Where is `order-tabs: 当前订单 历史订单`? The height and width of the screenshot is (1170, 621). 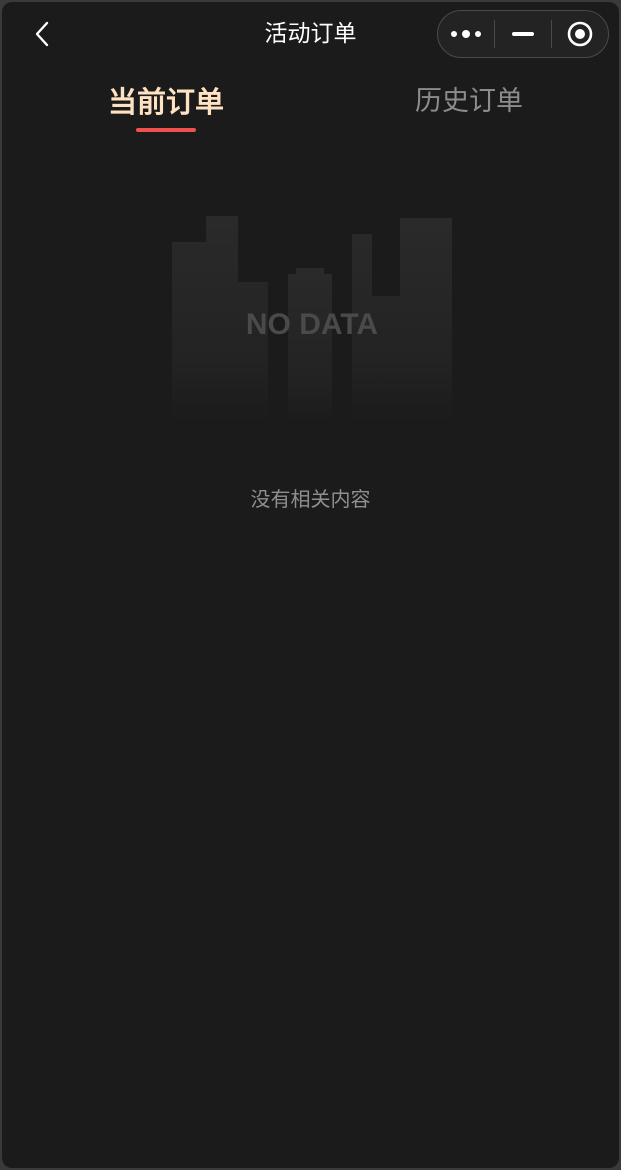
order-tabs: 当前订单 历史订单 is located at coordinates (310, 106).